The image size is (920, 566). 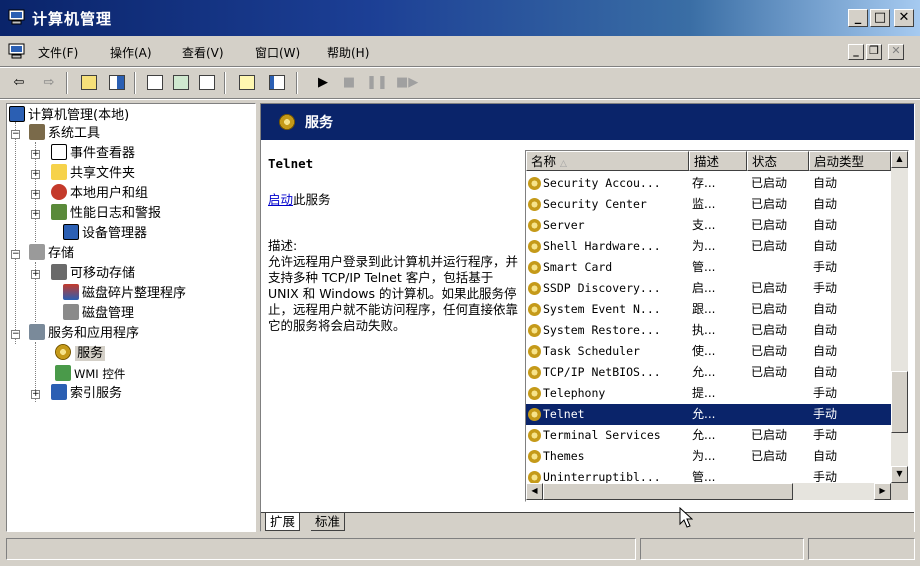 What do you see at coordinates (247, 83) in the screenshot?
I see `help-button` at bounding box center [247, 83].